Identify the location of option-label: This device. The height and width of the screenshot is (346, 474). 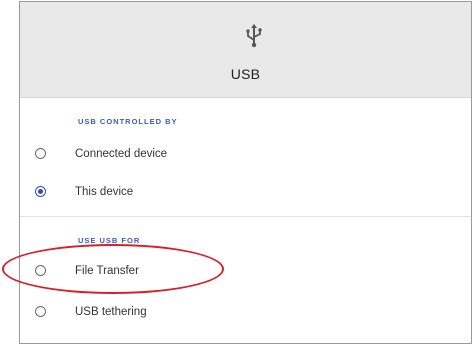
(104, 192).